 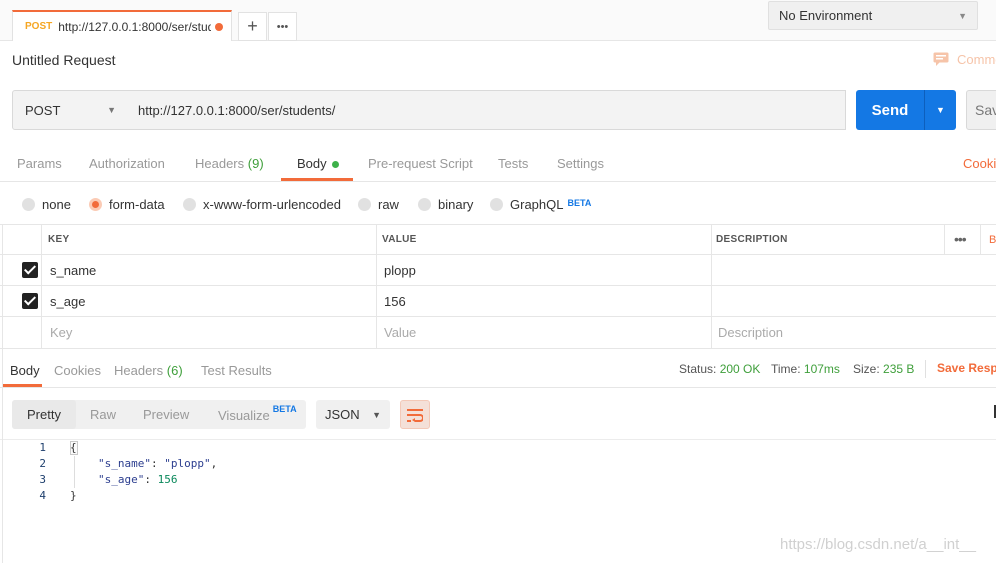 I want to click on row-divider, so click(x=498, y=285).